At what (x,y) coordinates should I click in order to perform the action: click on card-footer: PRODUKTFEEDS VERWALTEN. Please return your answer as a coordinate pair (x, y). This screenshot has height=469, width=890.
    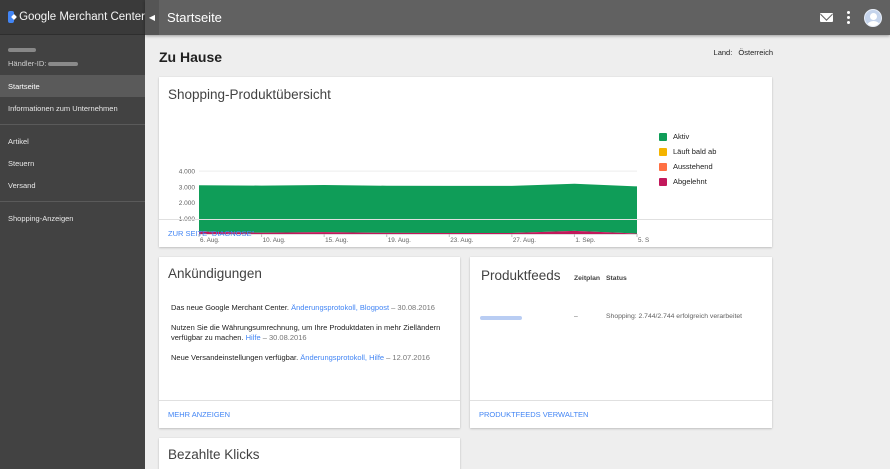
    Looking at the image, I should click on (621, 414).